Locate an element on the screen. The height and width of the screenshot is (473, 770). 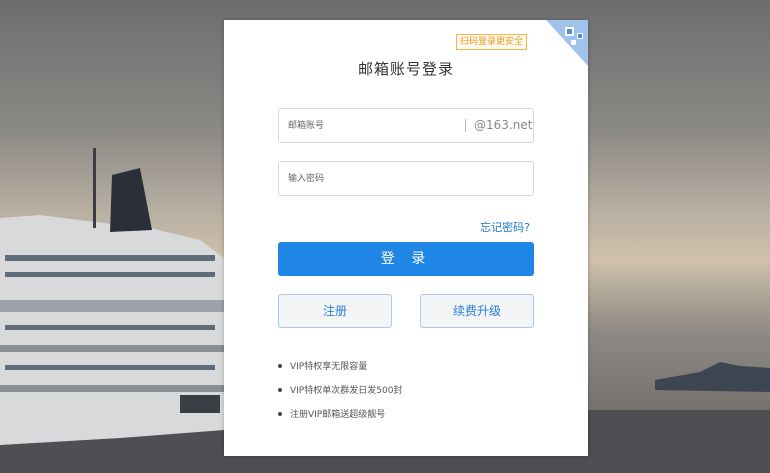
list-item: VIP特权享无限容量 is located at coordinates (340, 372).